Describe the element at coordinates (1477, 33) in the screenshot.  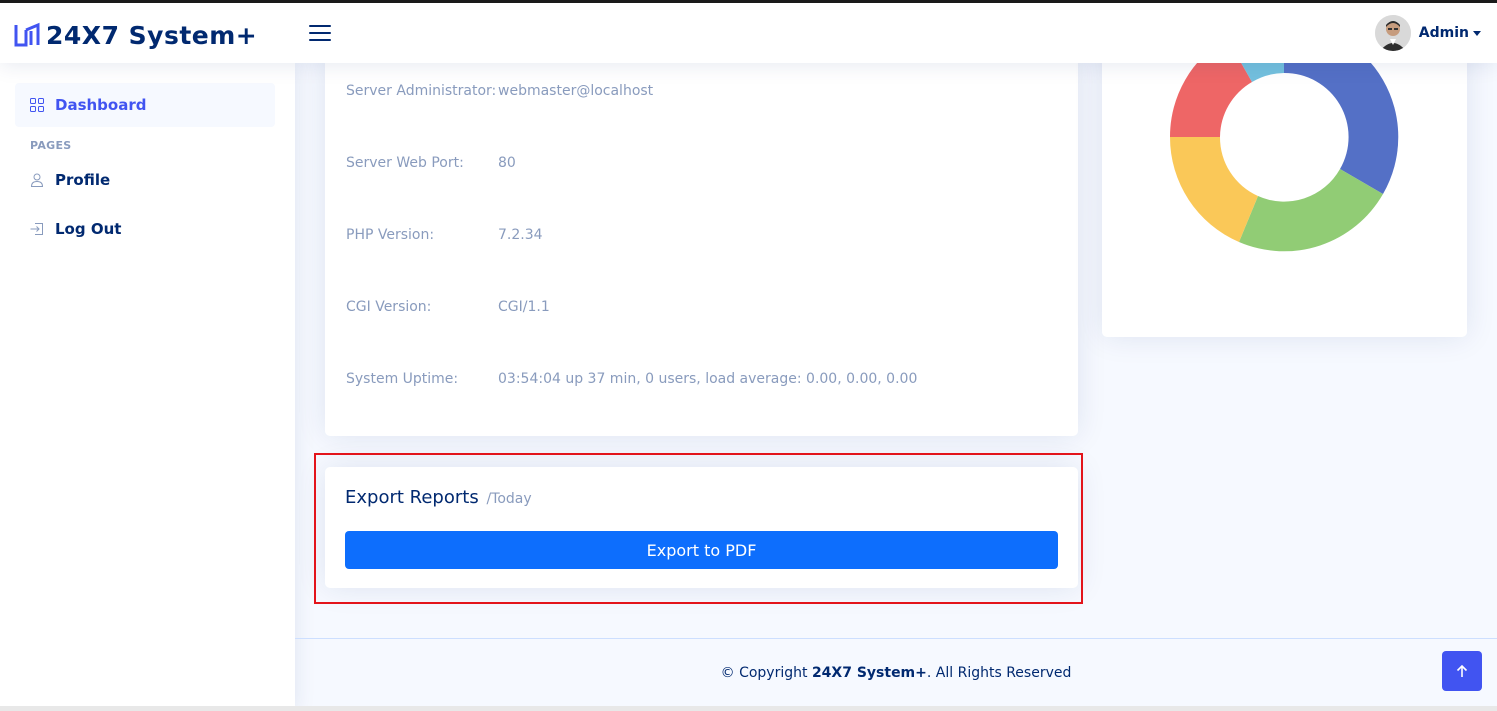
I see `chevron-down-icon` at that location.